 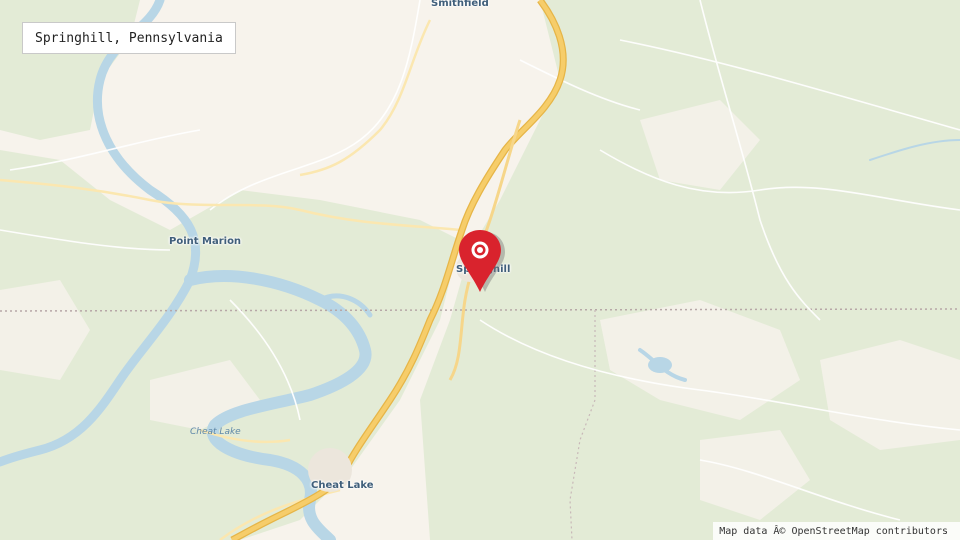 What do you see at coordinates (129, 38) in the screenshot?
I see `location-title: Springhill, Pennsylvania` at bounding box center [129, 38].